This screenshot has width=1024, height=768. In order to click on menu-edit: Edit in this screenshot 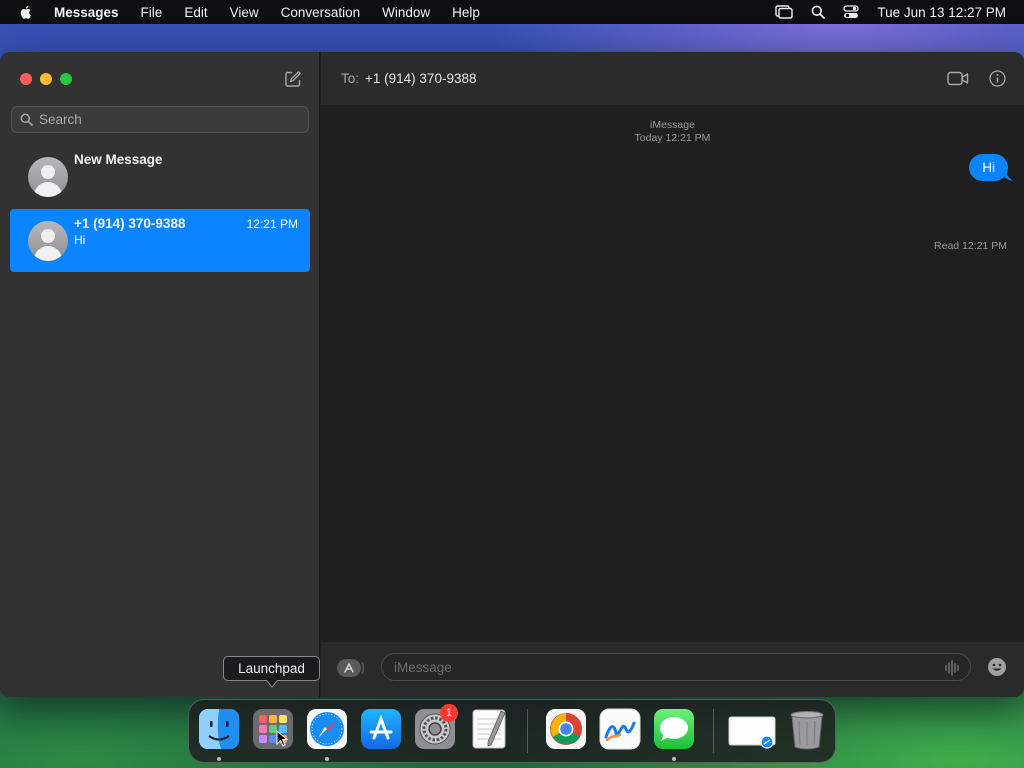, I will do `click(195, 12)`.